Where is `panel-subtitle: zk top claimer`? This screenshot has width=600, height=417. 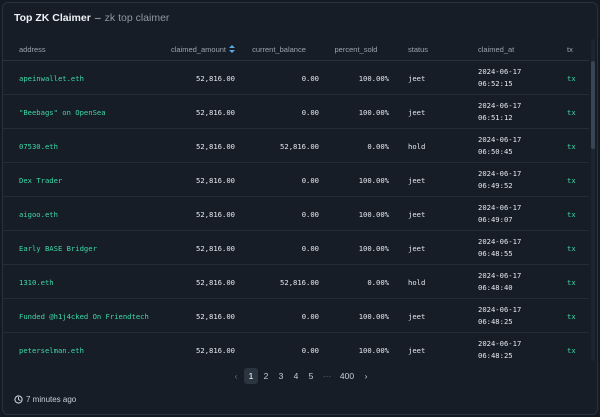 panel-subtitle: zk top claimer is located at coordinates (137, 18).